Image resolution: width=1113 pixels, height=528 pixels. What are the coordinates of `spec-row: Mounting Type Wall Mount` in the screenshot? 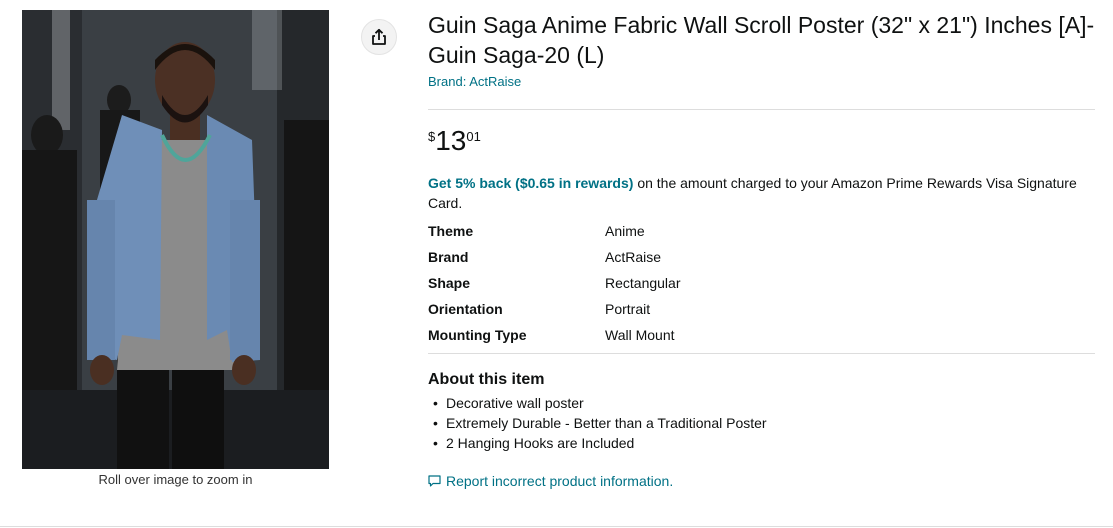 It's located at (554, 335).